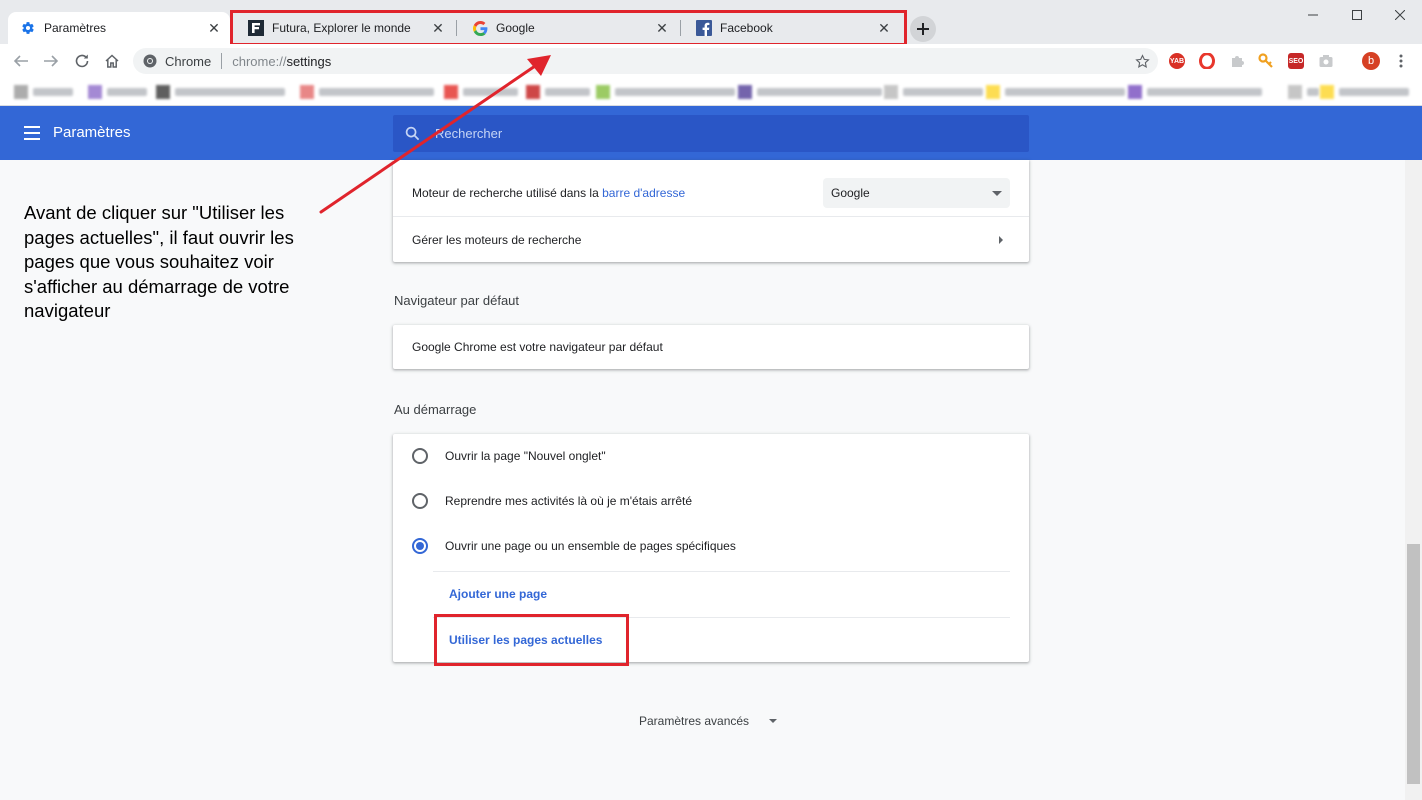  What do you see at coordinates (188, 61) in the screenshot?
I see `origin-label: Chrome` at bounding box center [188, 61].